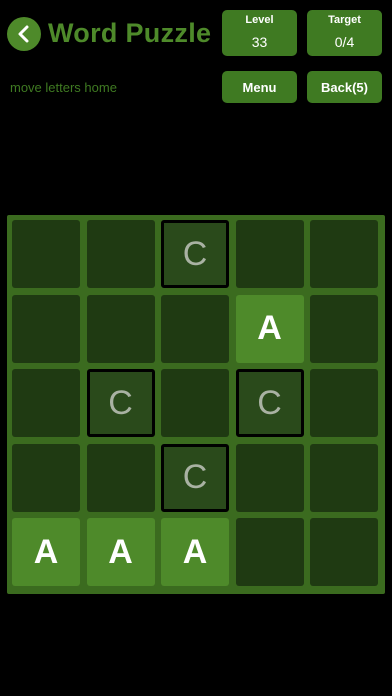 This screenshot has height=696, width=392. What do you see at coordinates (344, 87) in the screenshot?
I see `undo-back-button: Back(5)` at bounding box center [344, 87].